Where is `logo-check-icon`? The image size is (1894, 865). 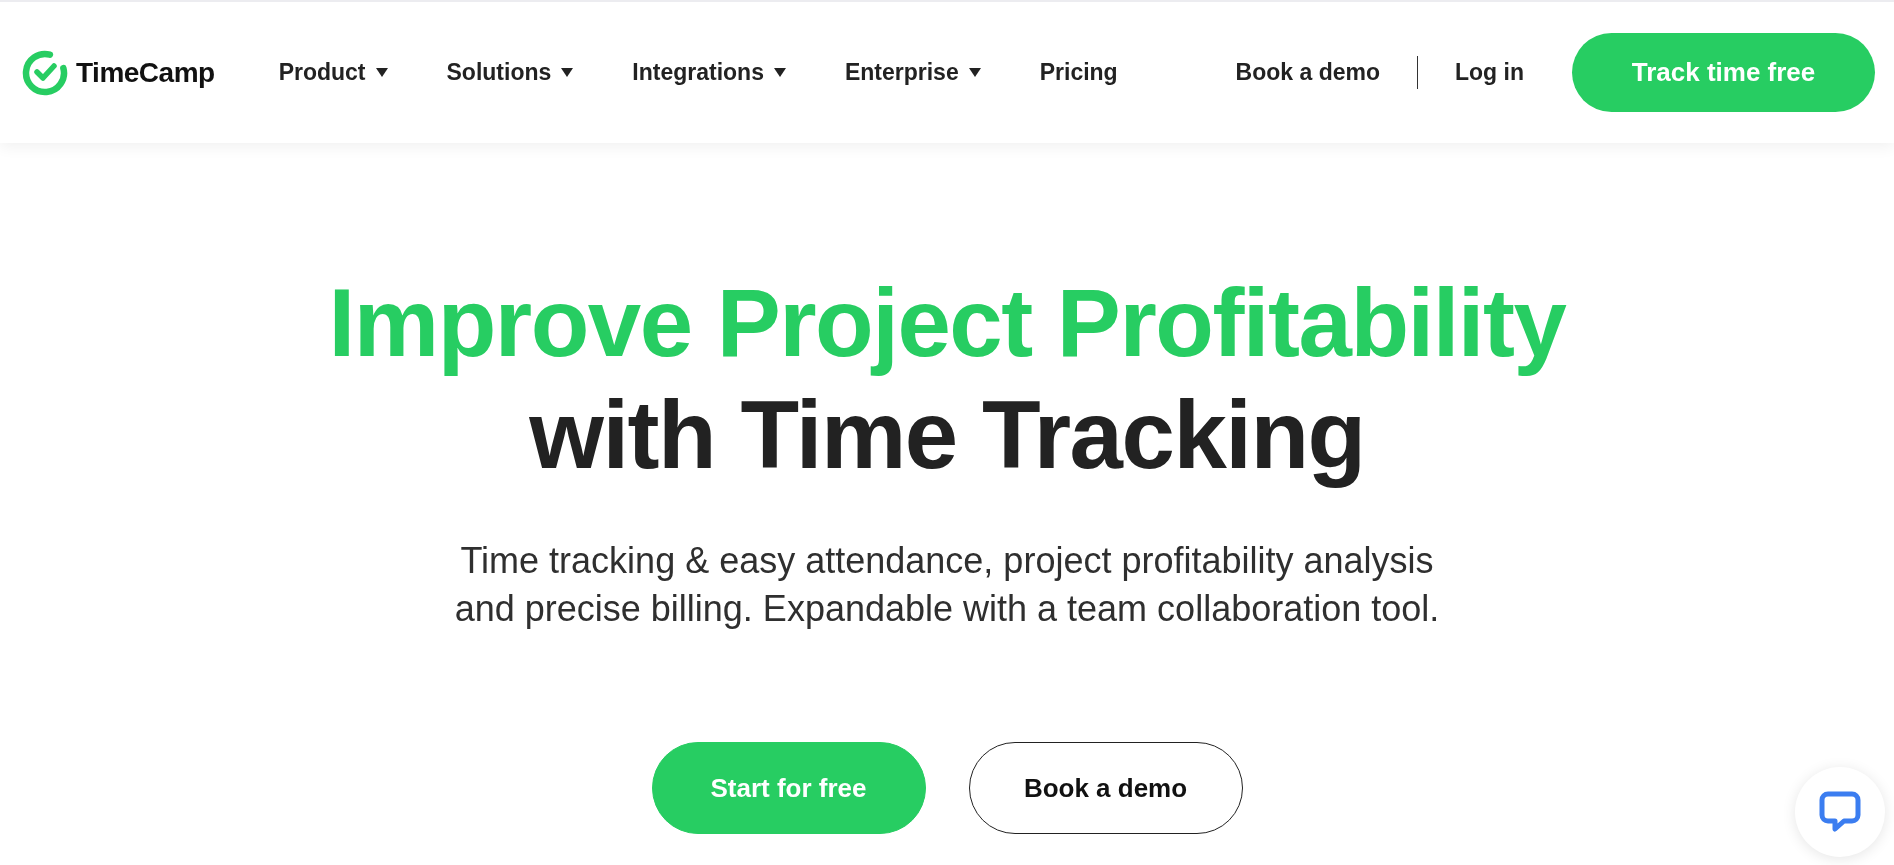
logo-check-icon is located at coordinates (45, 72).